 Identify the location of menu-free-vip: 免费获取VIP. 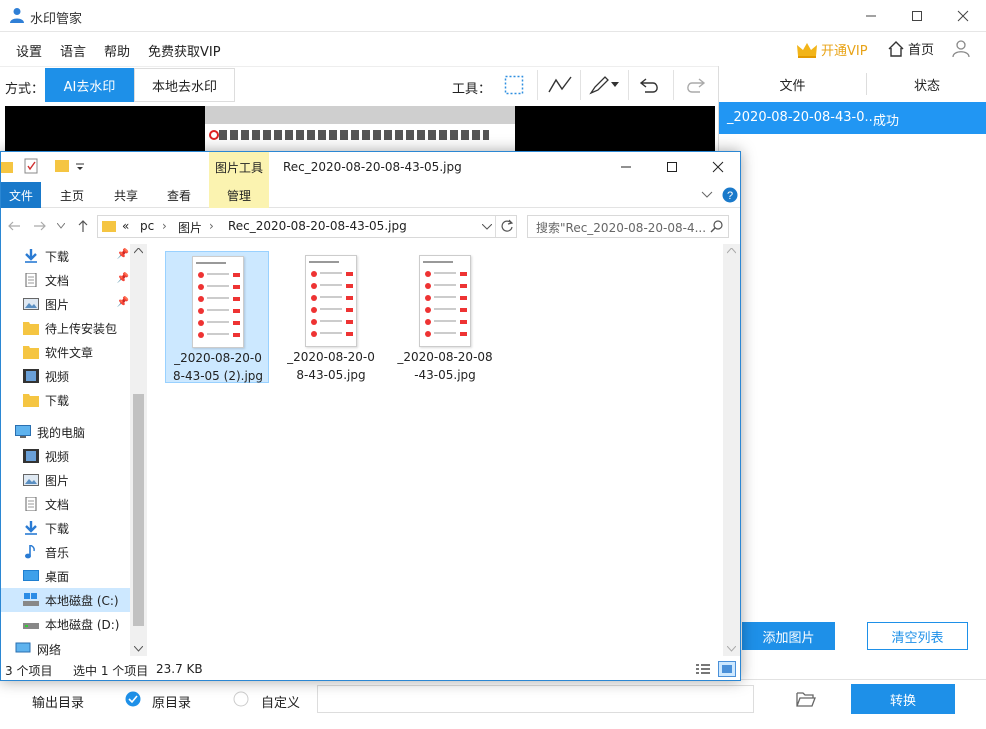
(184, 50).